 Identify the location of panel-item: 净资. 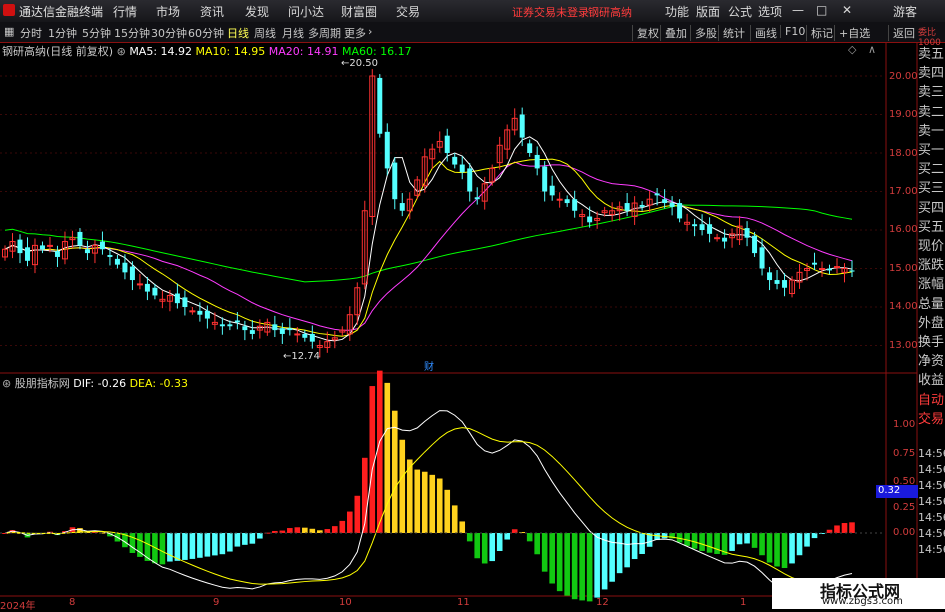
(931, 362).